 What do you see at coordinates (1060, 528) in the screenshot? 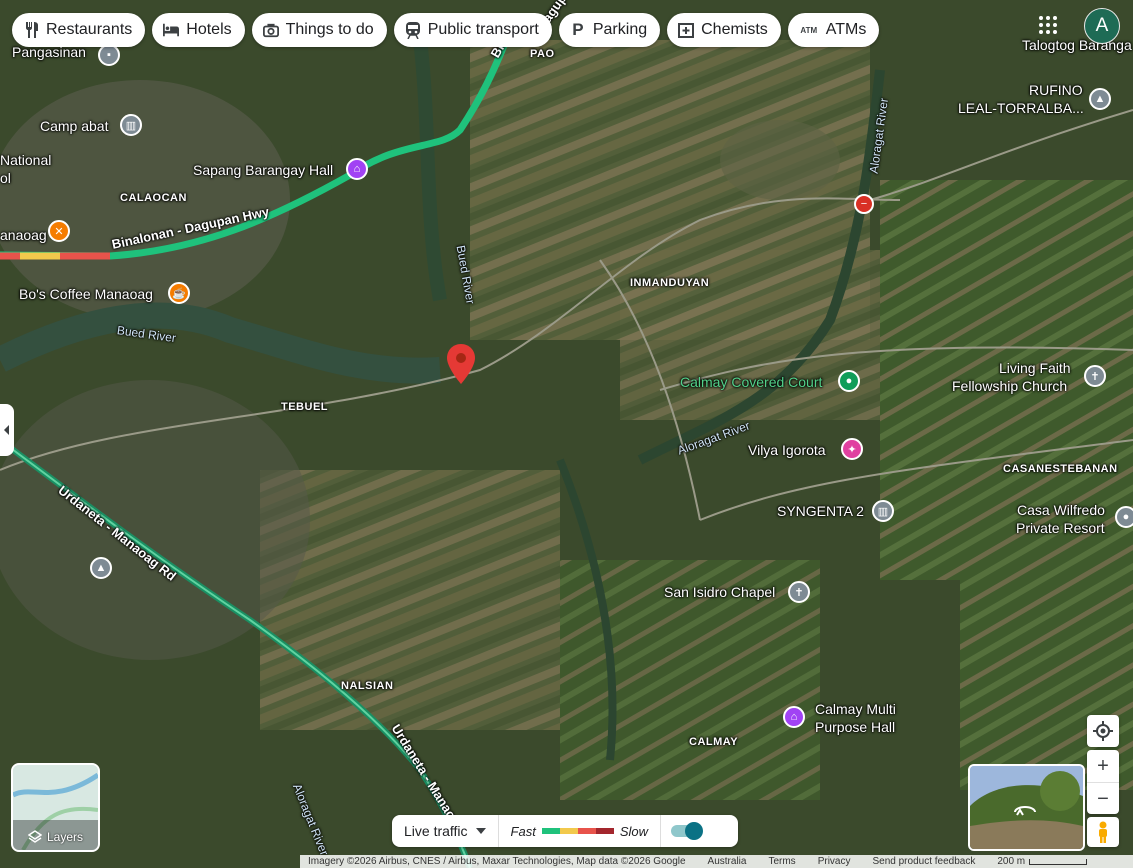
I see `place-label-casa-wilfredo-2: Private Resort` at bounding box center [1060, 528].